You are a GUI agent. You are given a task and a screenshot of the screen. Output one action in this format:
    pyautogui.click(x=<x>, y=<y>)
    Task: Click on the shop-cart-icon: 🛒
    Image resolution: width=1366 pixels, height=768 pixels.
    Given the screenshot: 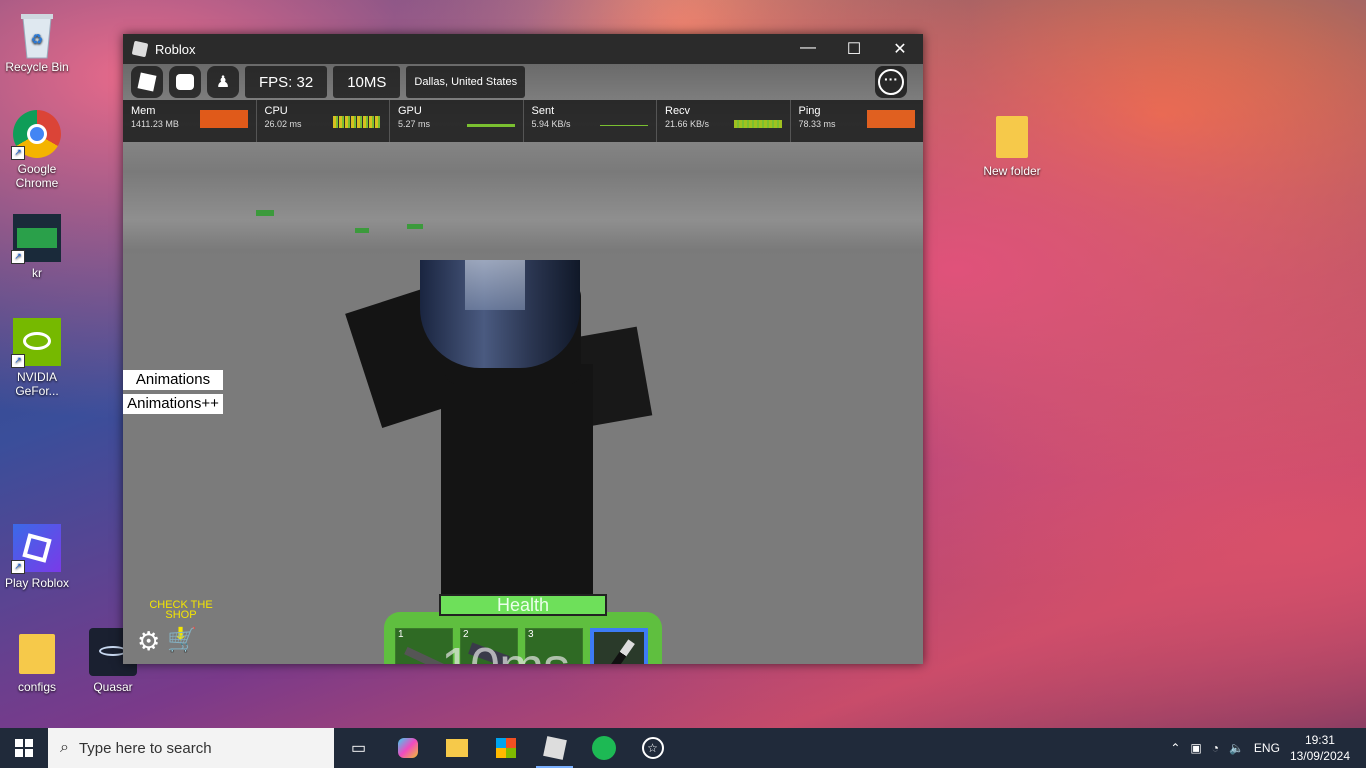 What is the action you would take?
    pyautogui.click(x=182, y=640)
    